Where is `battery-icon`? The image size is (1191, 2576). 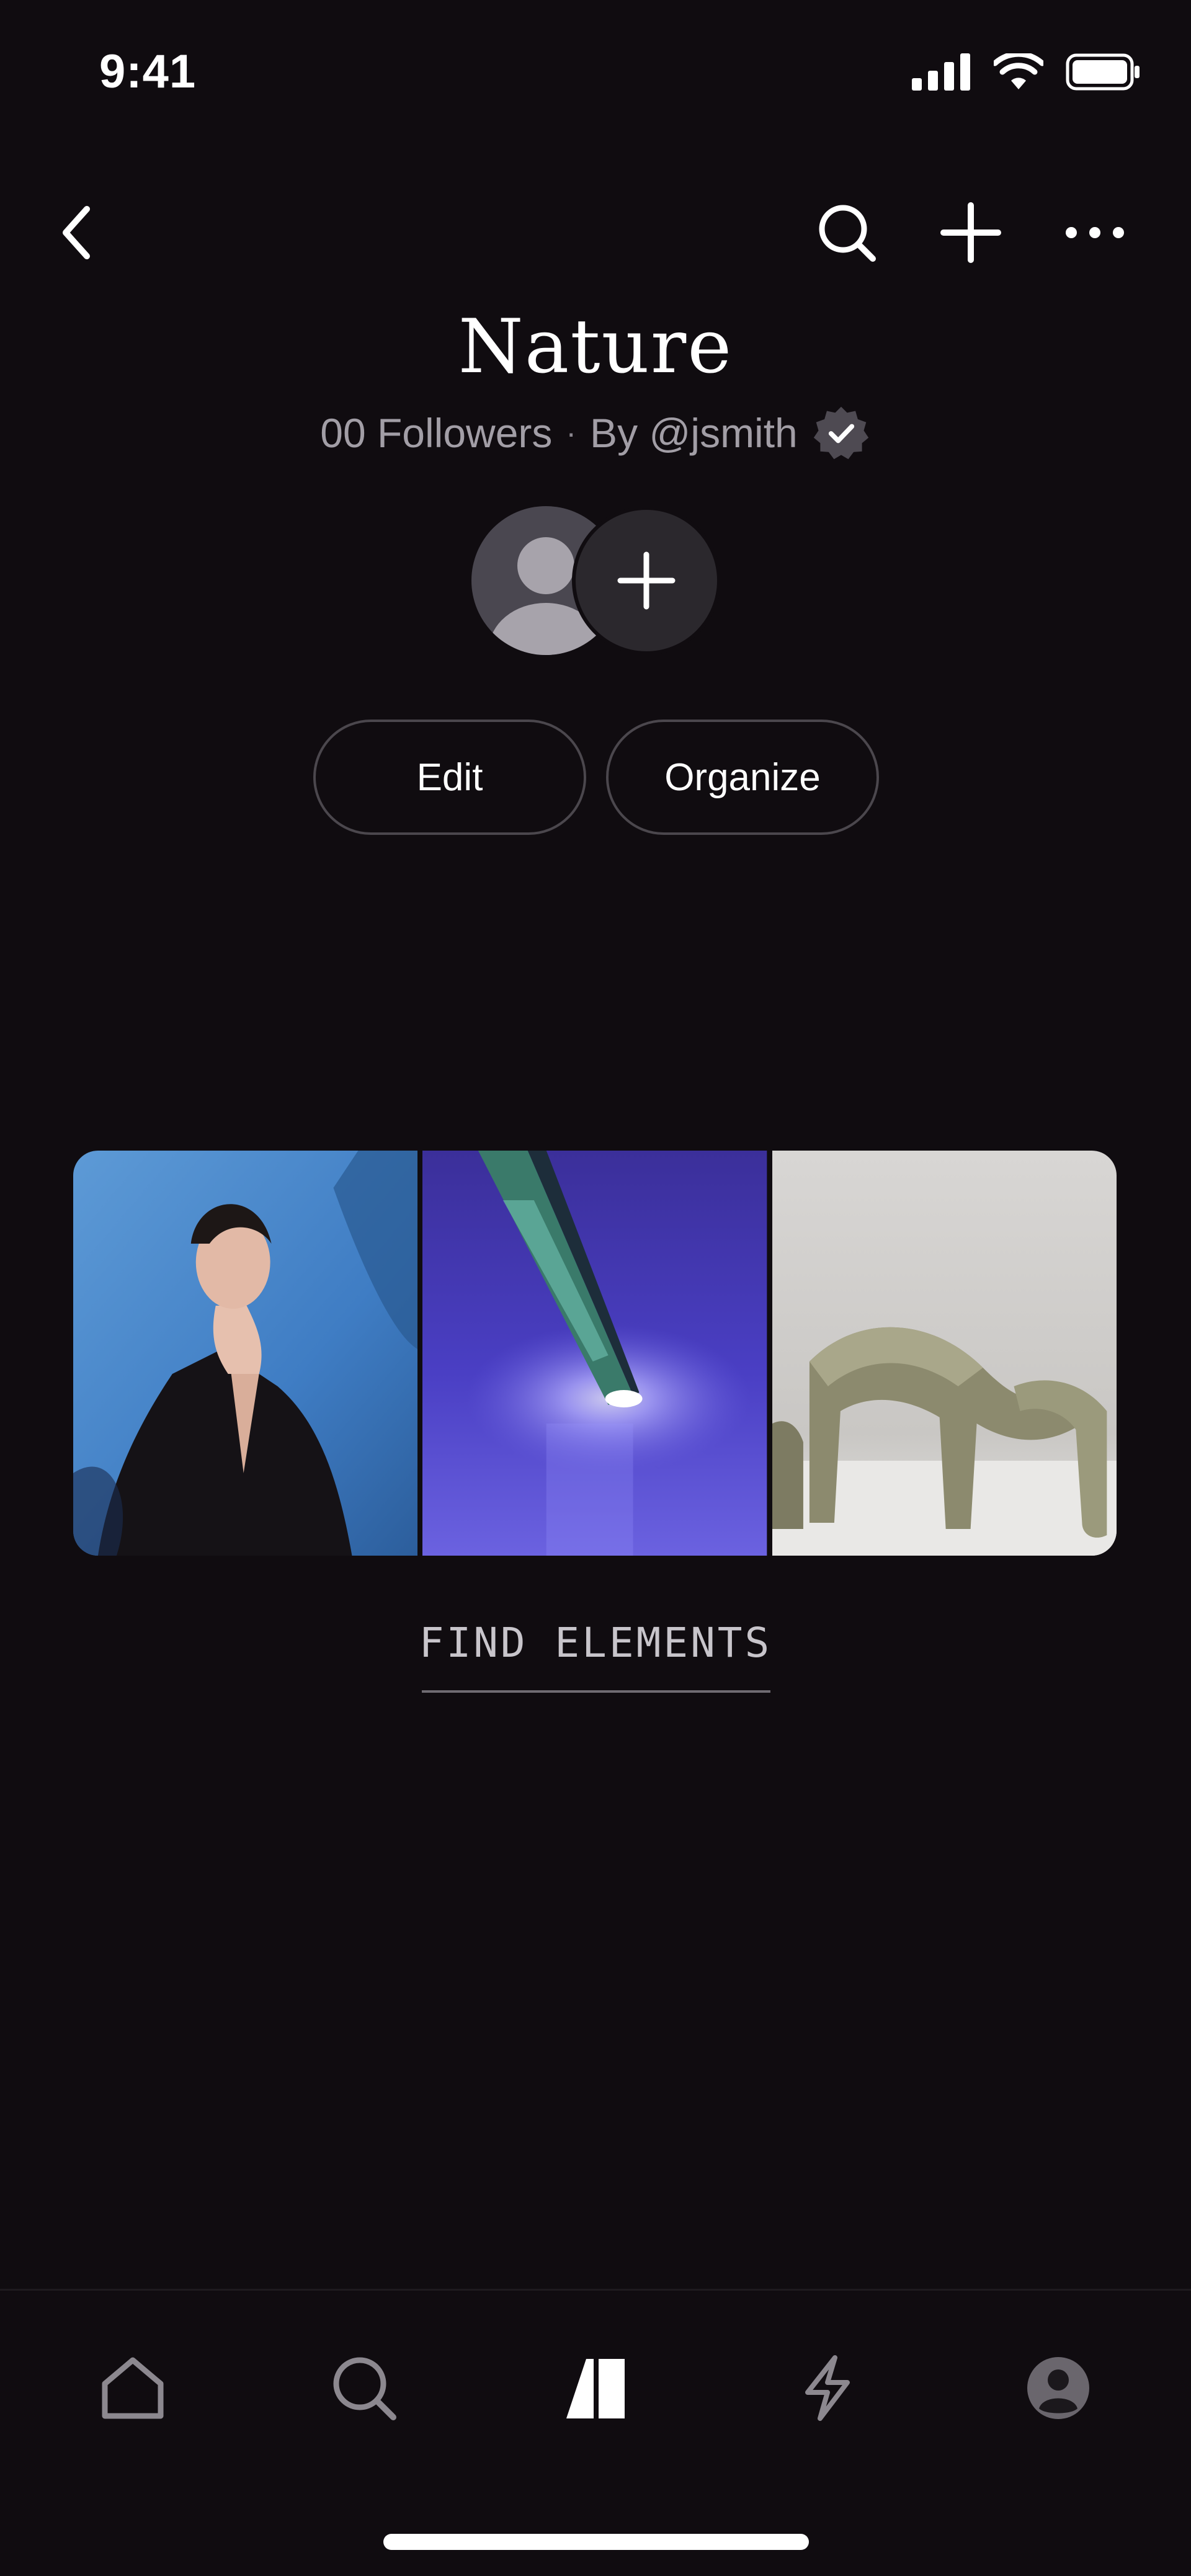
battery-icon is located at coordinates (1103, 72).